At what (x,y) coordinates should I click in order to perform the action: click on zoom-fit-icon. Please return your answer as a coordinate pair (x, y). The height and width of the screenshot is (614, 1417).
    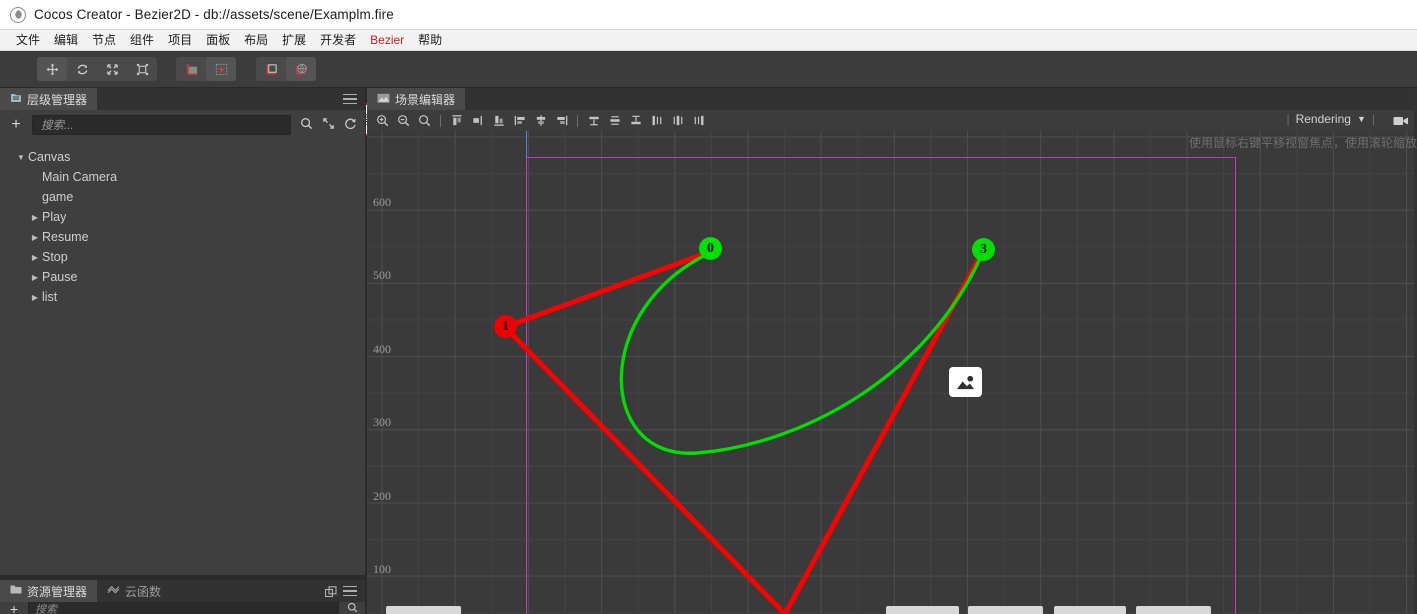
    Looking at the image, I should click on (424, 120).